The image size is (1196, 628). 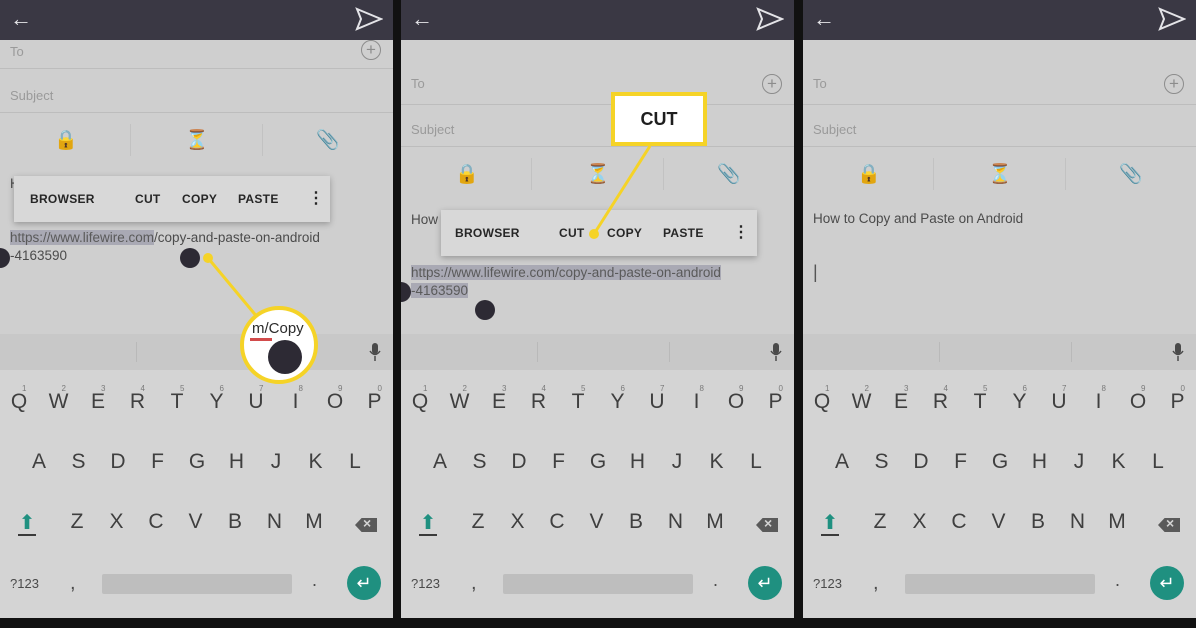 What do you see at coordinates (62, 199) in the screenshot?
I see `browser-menu-item: BROWSER` at bounding box center [62, 199].